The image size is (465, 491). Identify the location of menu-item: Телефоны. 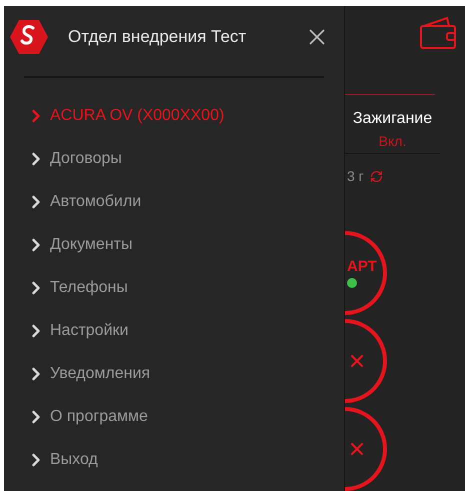
(185, 287).